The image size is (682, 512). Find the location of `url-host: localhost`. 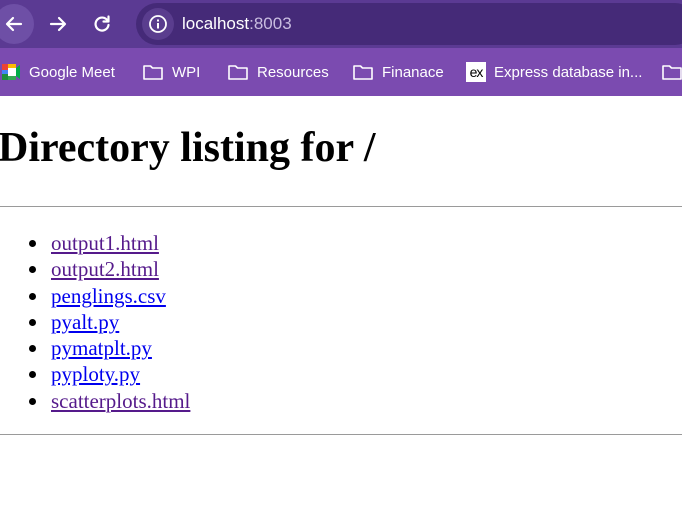

url-host: localhost is located at coordinates (216, 23).